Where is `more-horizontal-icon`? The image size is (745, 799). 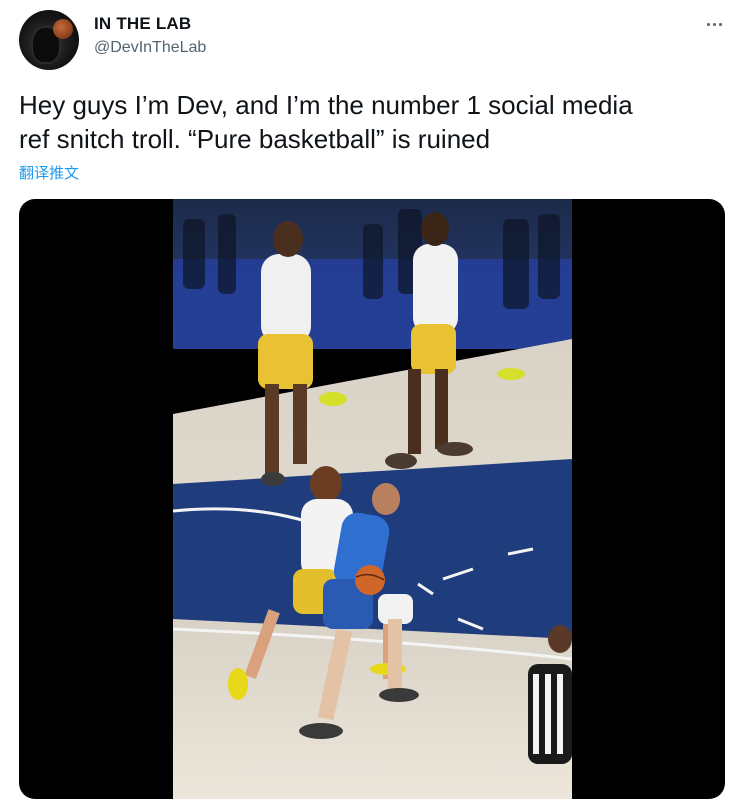
more-horizontal-icon is located at coordinates (714, 24).